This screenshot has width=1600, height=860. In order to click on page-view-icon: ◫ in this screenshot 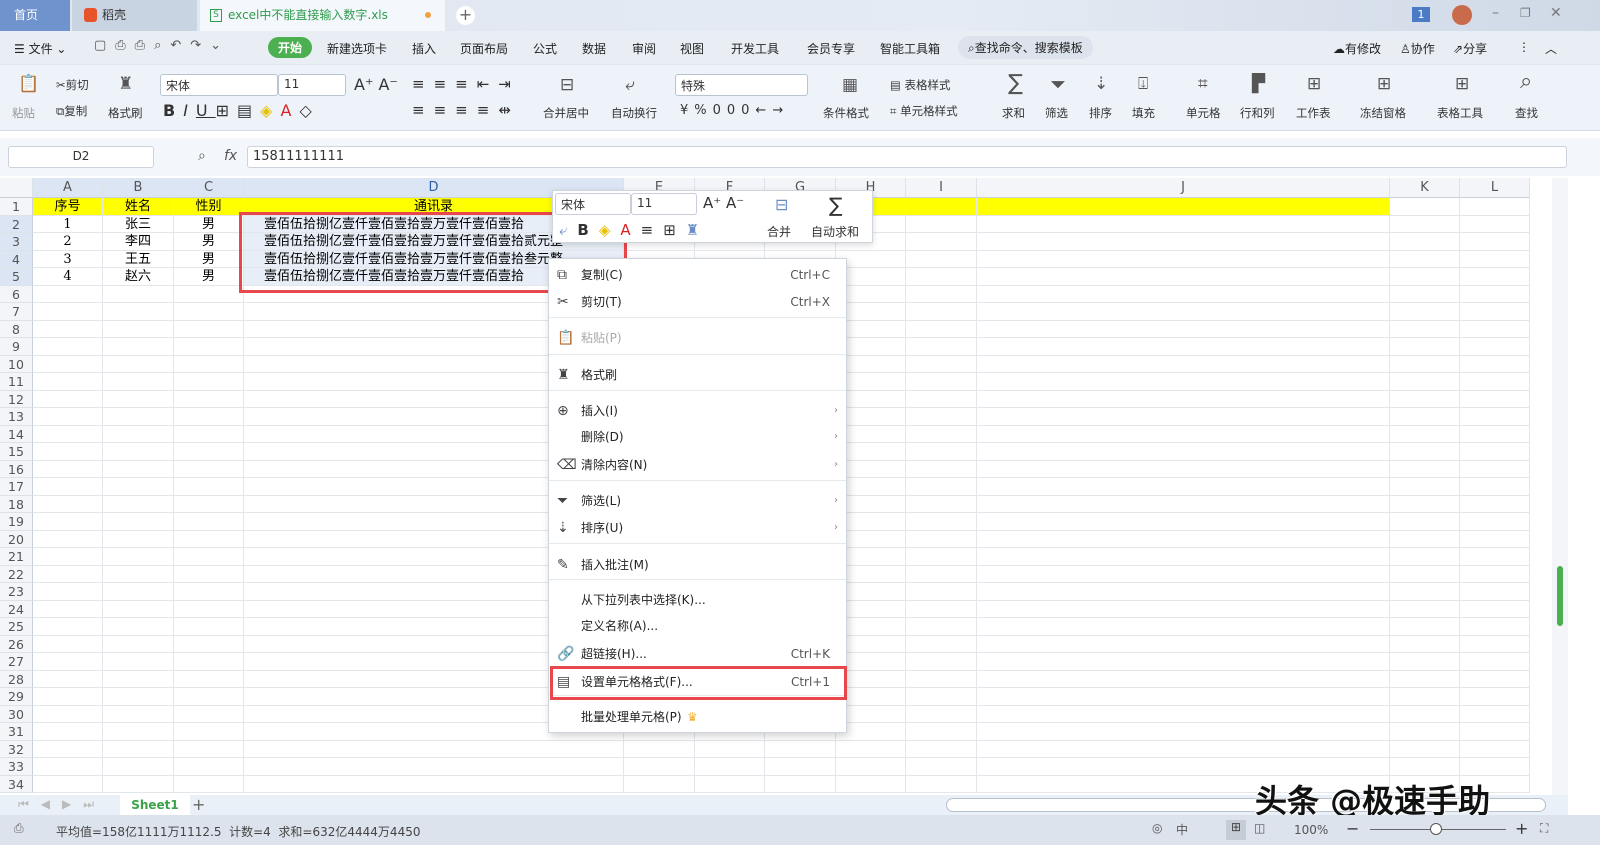, I will do `click(1259, 828)`.